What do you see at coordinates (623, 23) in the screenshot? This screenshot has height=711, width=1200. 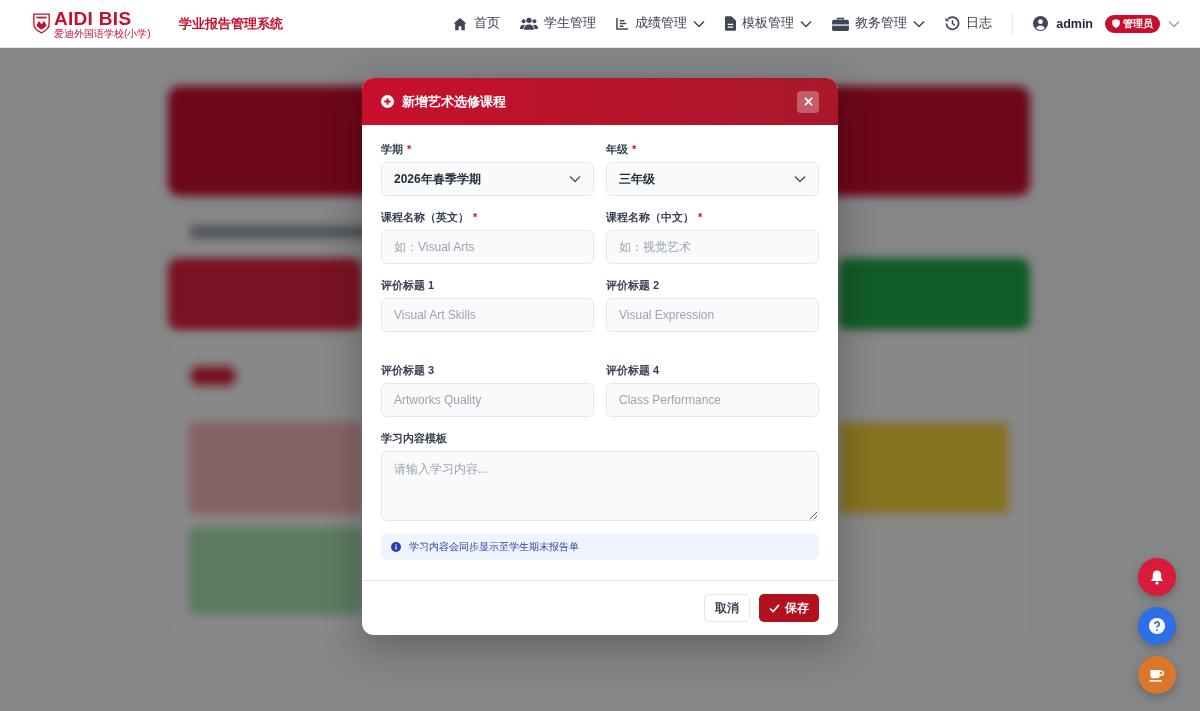 I see `bar-chart-icon` at bounding box center [623, 23].